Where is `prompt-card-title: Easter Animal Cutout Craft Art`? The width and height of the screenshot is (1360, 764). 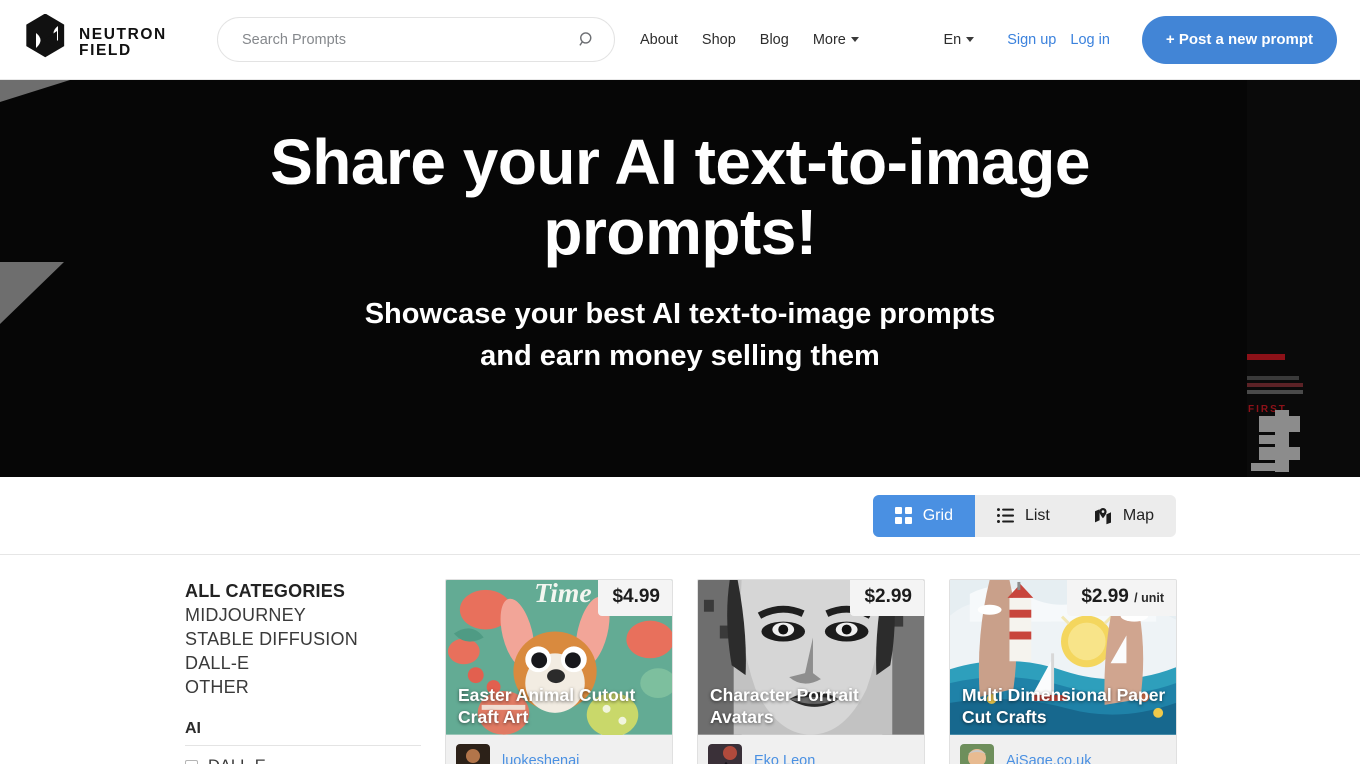 prompt-card-title: Easter Animal Cutout Craft Art is located at coordinates (560, 706).